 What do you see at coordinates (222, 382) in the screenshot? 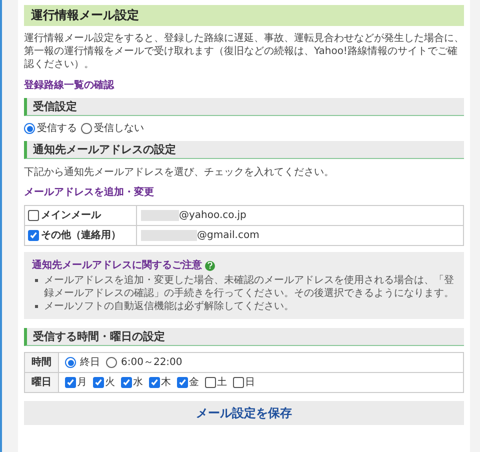
I see `day-label: 土` at bounding box center [222, 382].